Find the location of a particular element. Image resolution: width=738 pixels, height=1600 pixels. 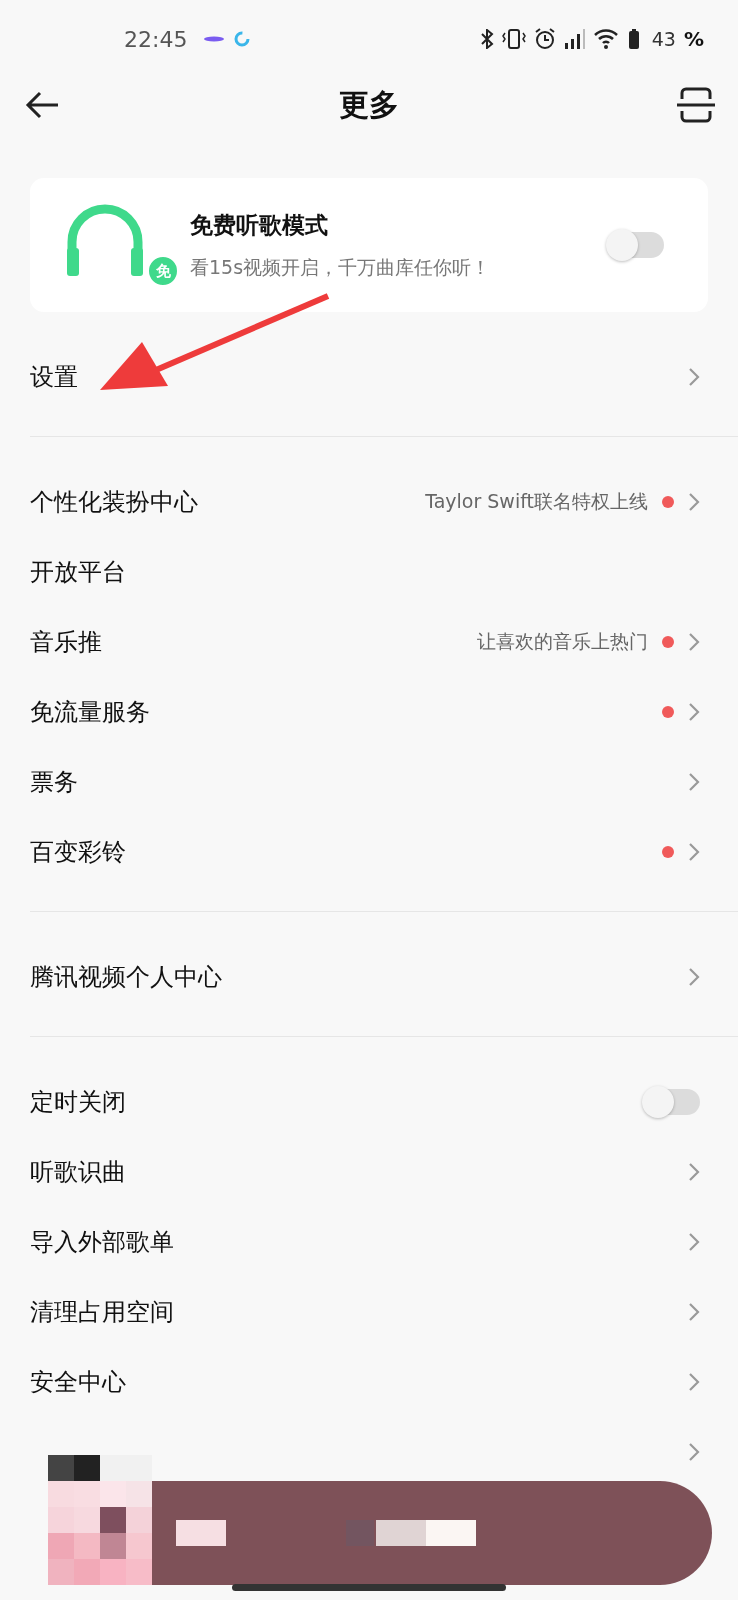

page-title: 更多 is located at coordinates (369, 104).